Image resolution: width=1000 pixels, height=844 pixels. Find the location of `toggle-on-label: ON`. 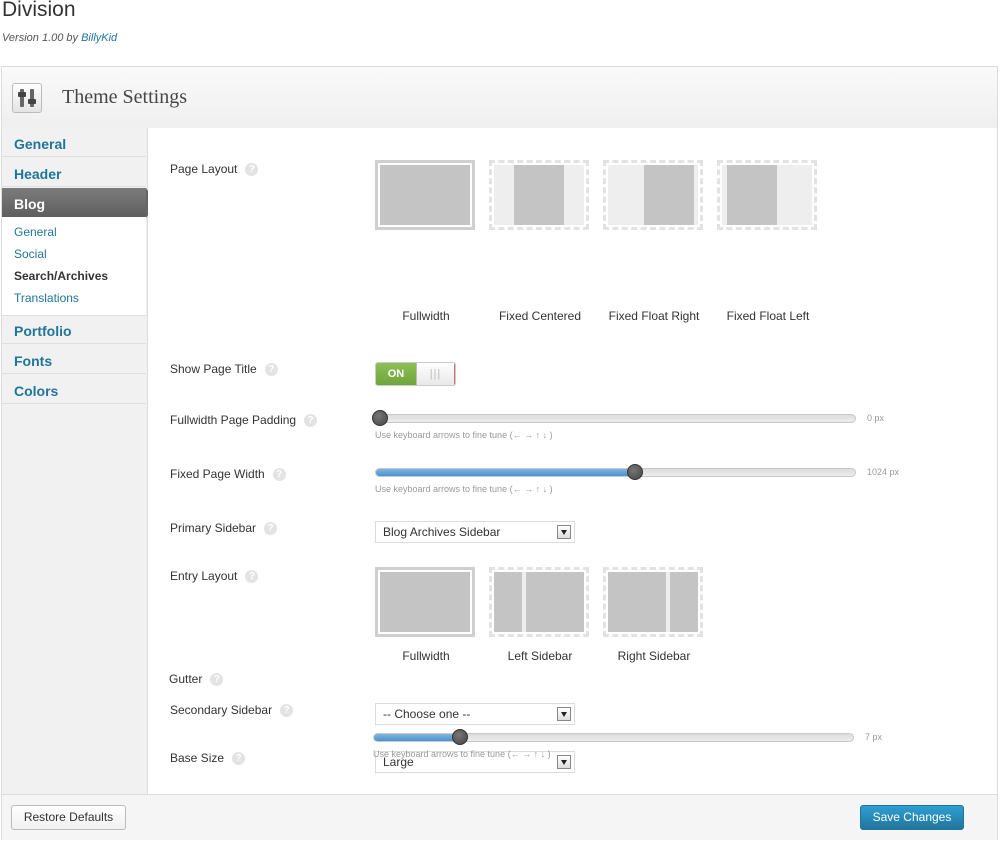

toggle-on-label: ON is located at coordinates (396, 374).